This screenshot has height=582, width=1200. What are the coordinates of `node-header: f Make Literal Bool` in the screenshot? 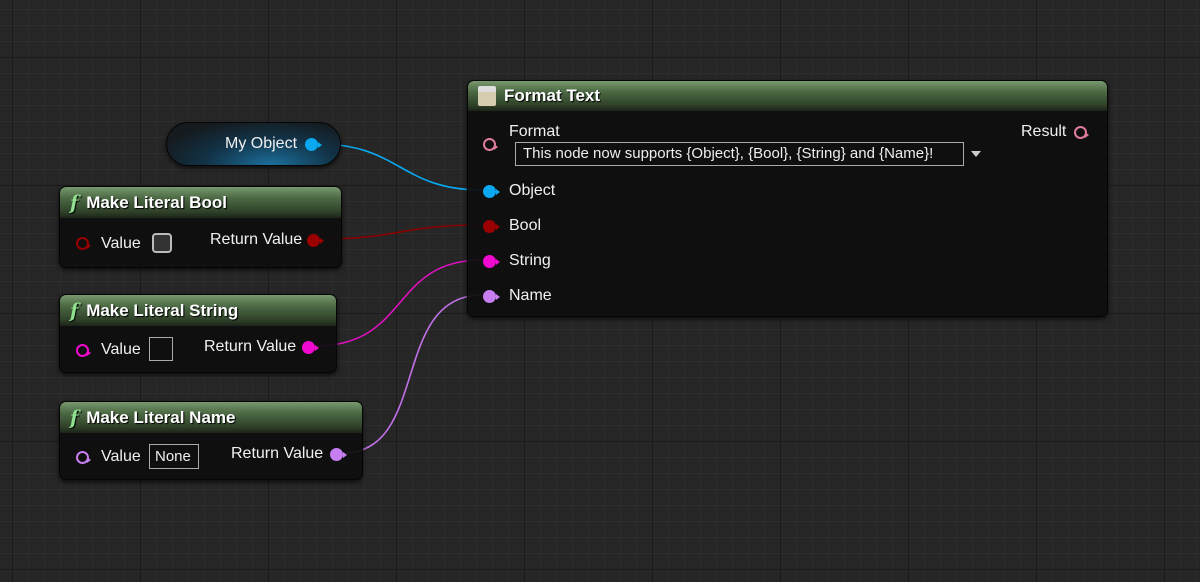 It's located at (200, 202).